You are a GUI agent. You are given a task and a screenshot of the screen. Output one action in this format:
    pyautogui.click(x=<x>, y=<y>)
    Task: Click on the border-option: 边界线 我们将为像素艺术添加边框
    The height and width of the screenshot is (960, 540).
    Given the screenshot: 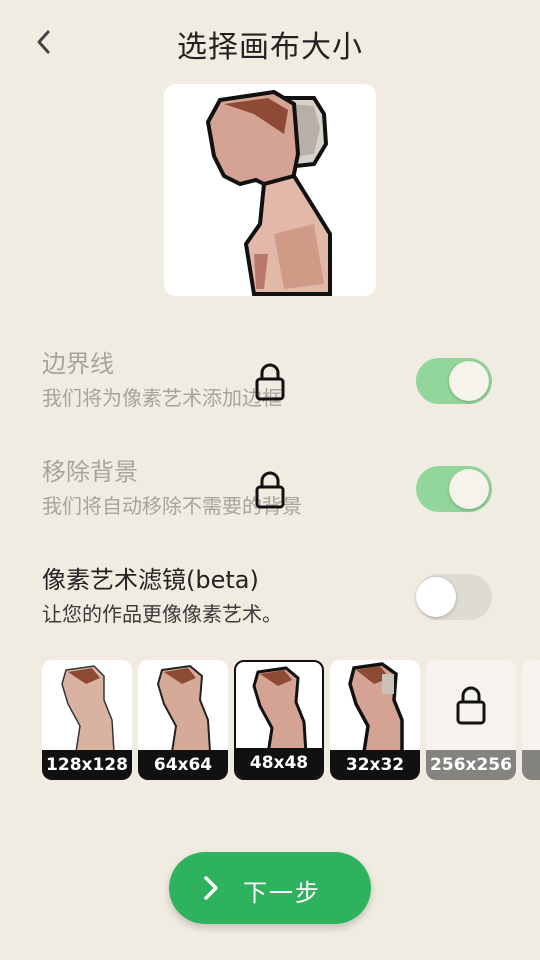 What is the action you would take?
    pyautogui.click(x=272, y=379)
    